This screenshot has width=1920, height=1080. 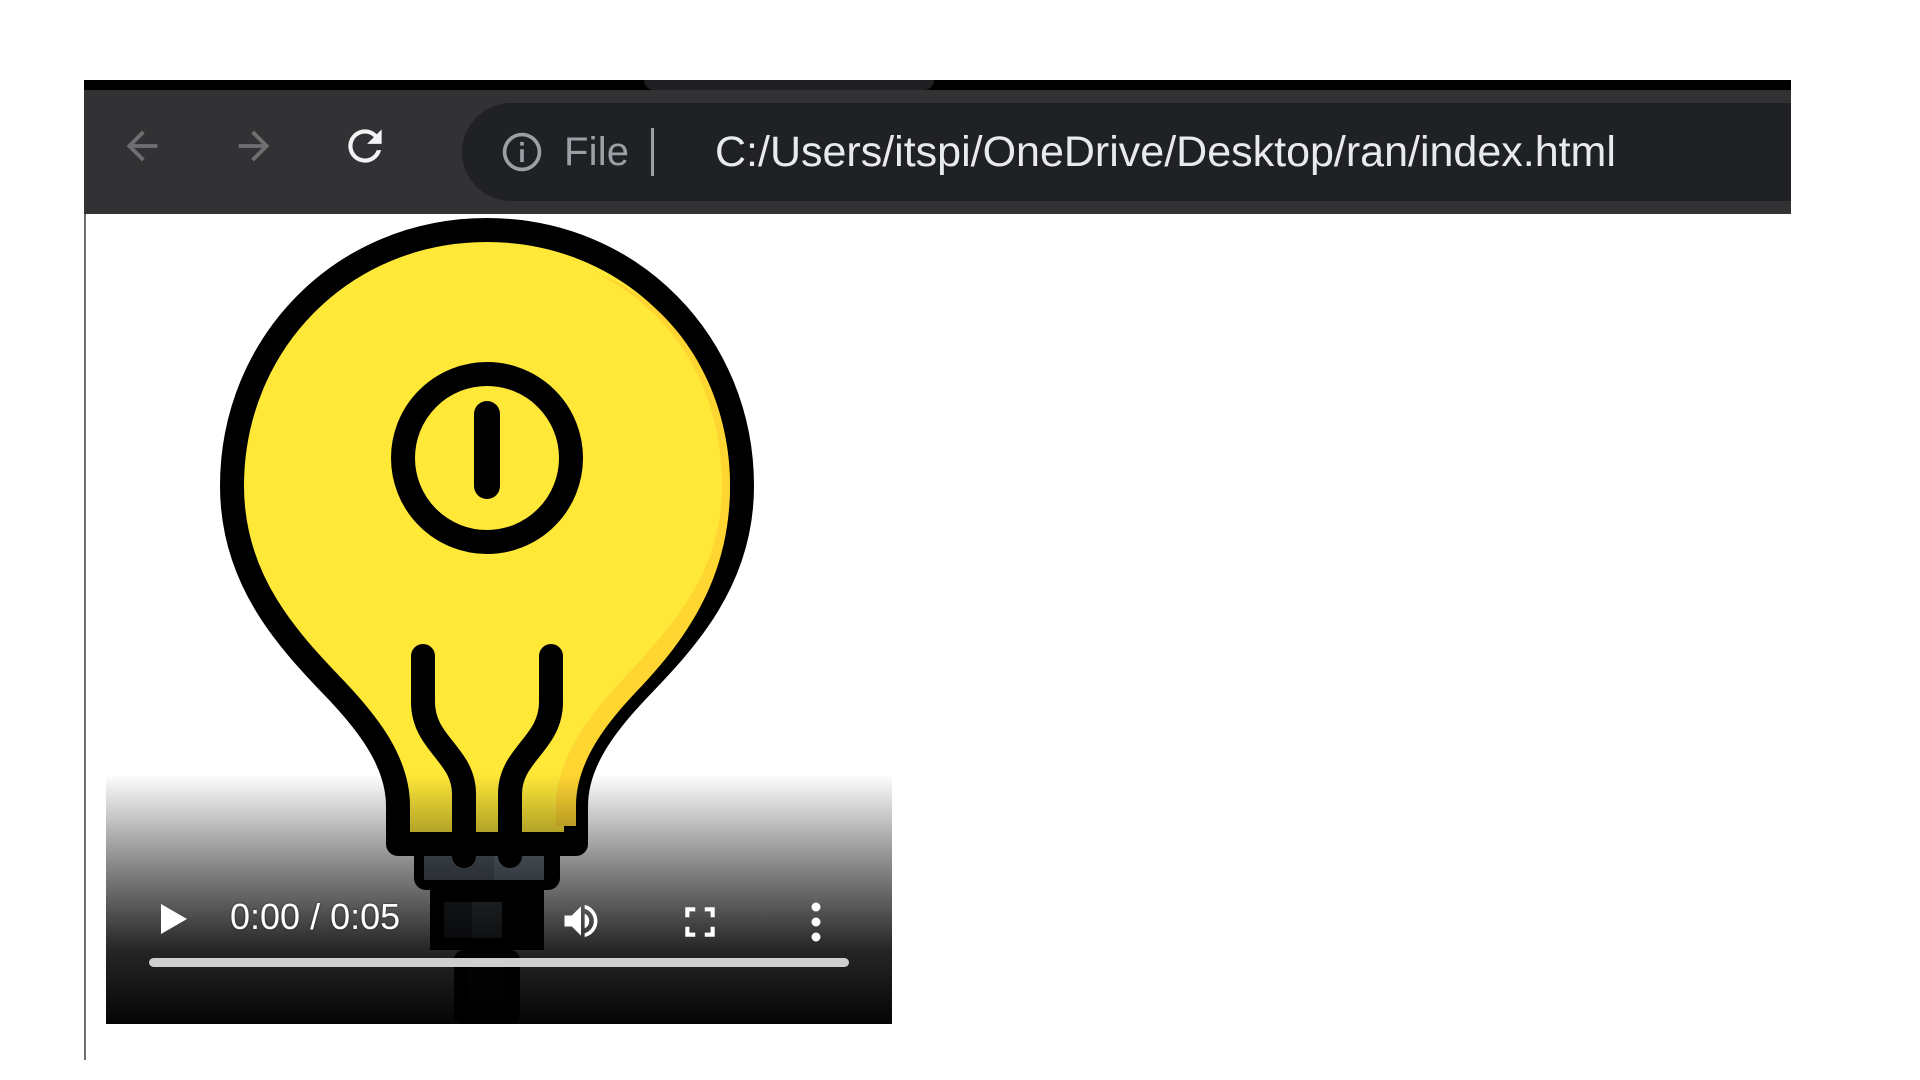 I want to click on scheme-chip: File, so click(x=597, y=151).